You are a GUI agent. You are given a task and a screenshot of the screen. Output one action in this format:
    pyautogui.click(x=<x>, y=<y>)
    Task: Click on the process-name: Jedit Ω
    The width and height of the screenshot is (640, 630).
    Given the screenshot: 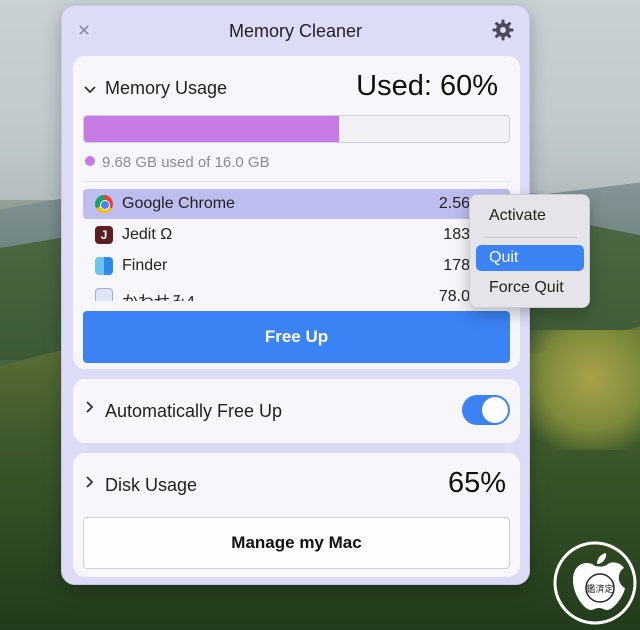 What is the action you would take?
    pyautogui.click(x=147, y=234)
    